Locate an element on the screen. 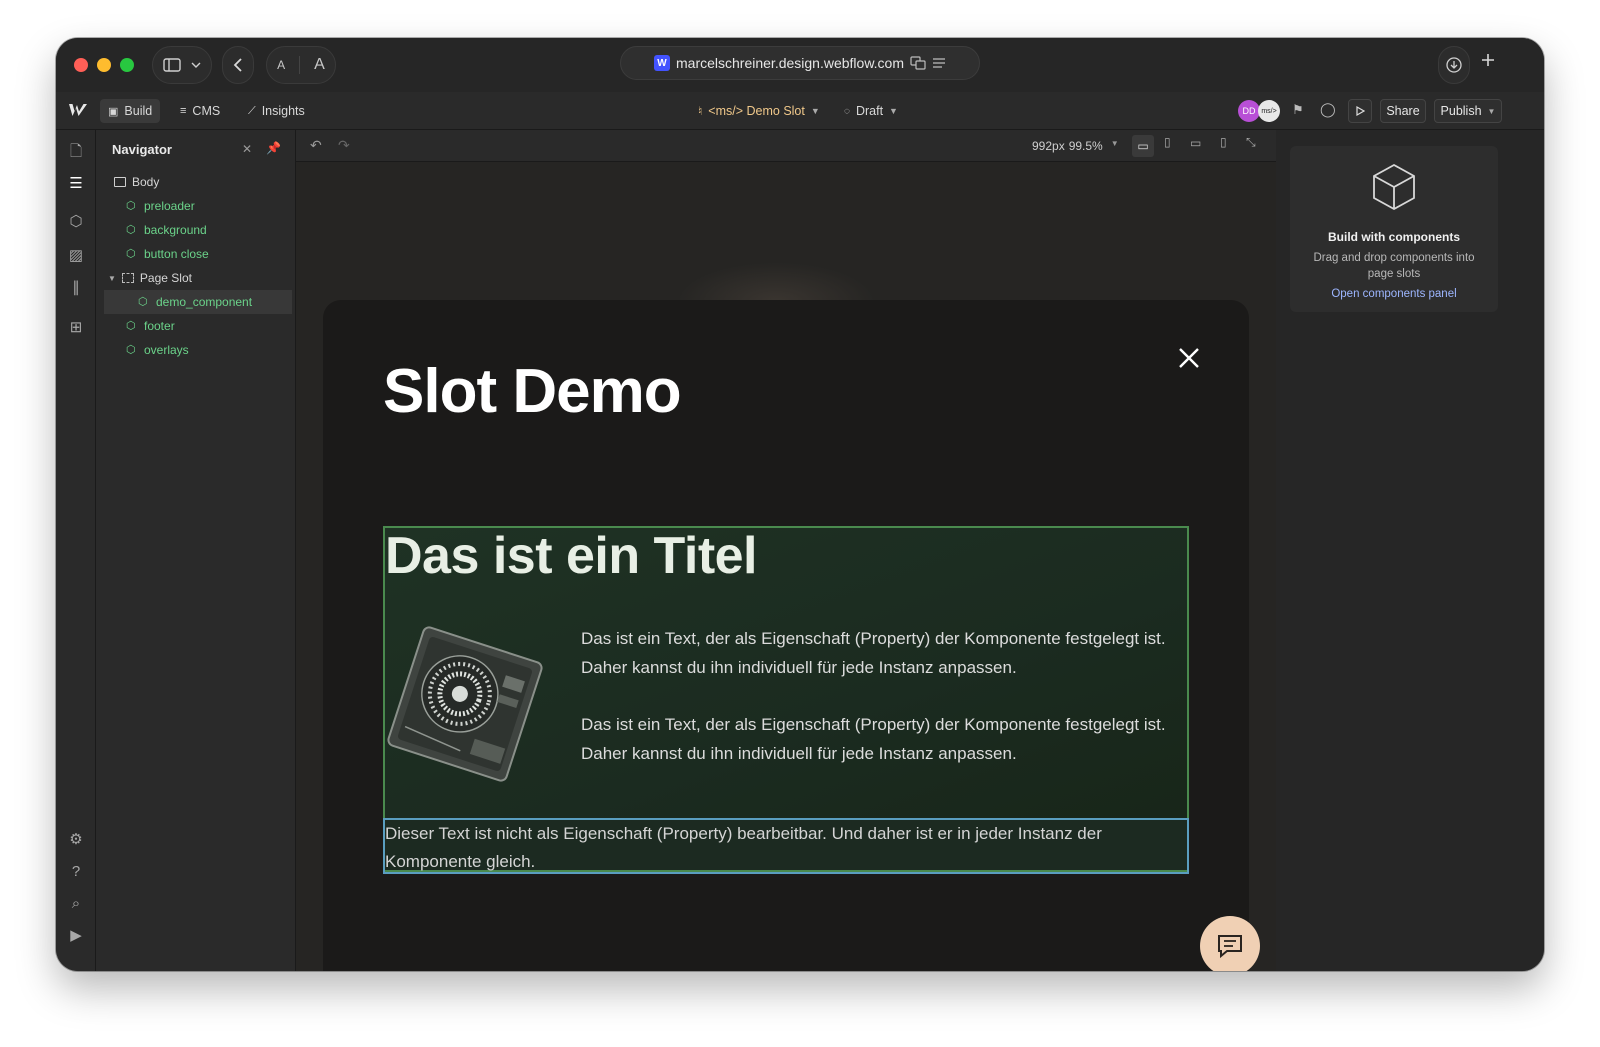 The width and height of the screenshot is (1600, 1047). collapse-icon: ✕ is located at coordinates (247, 149).